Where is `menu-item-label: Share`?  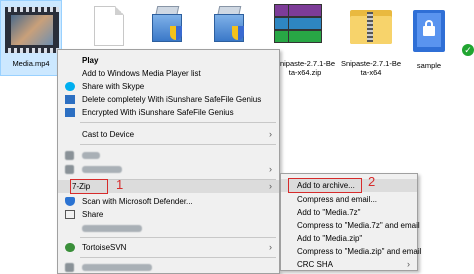 menu-item-label: Share is located at coordinates (93, 214).